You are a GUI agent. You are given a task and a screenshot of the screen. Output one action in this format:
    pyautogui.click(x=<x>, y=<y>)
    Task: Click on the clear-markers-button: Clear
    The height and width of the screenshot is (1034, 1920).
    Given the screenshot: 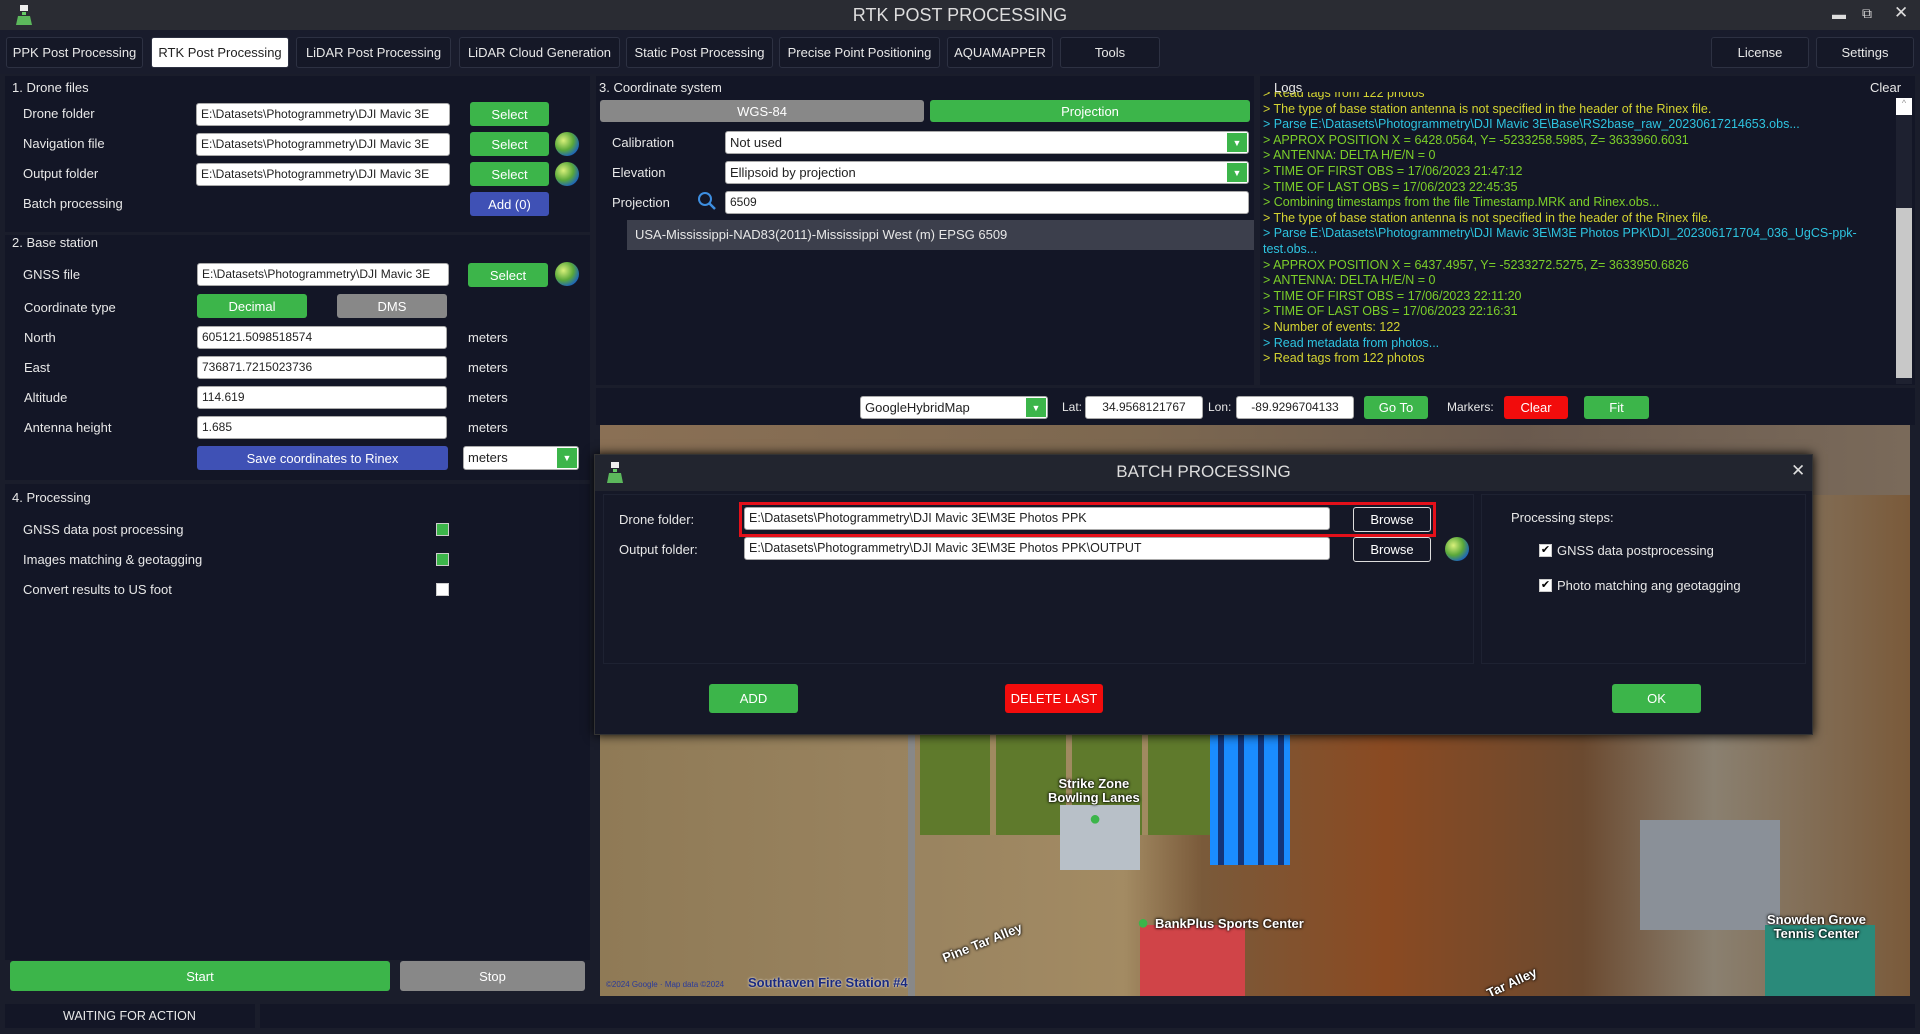 What is the action you would take?
    pyautogui.click(x=1536, y=407)
    